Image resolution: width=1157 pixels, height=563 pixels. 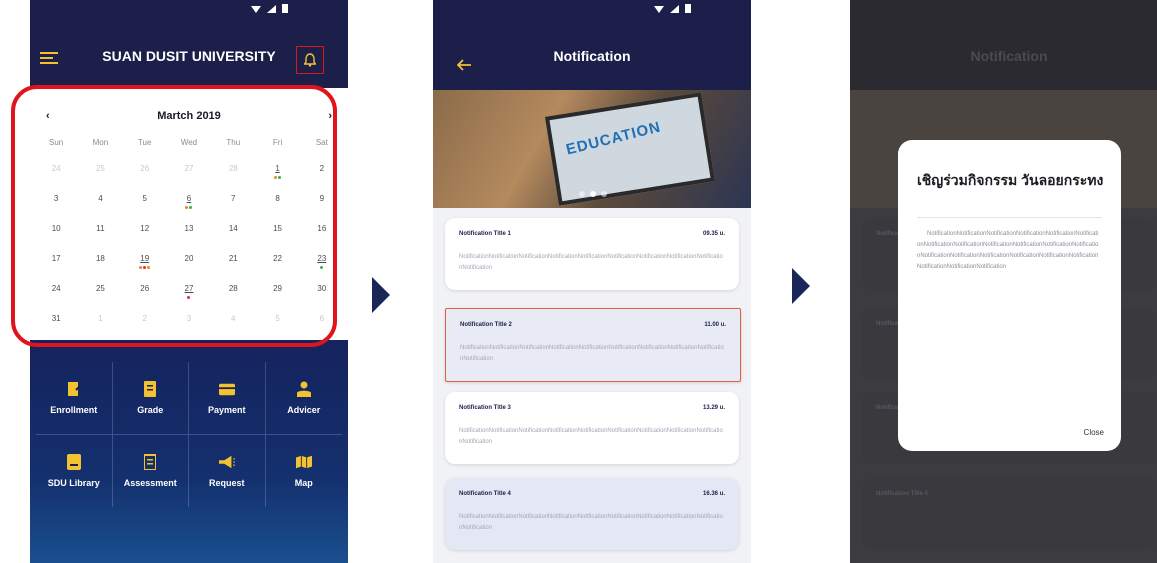 What do you see at coordinates (330, 116) in the screenshot?
I see `next-month-button: ›` at bounding box center [330, 116].